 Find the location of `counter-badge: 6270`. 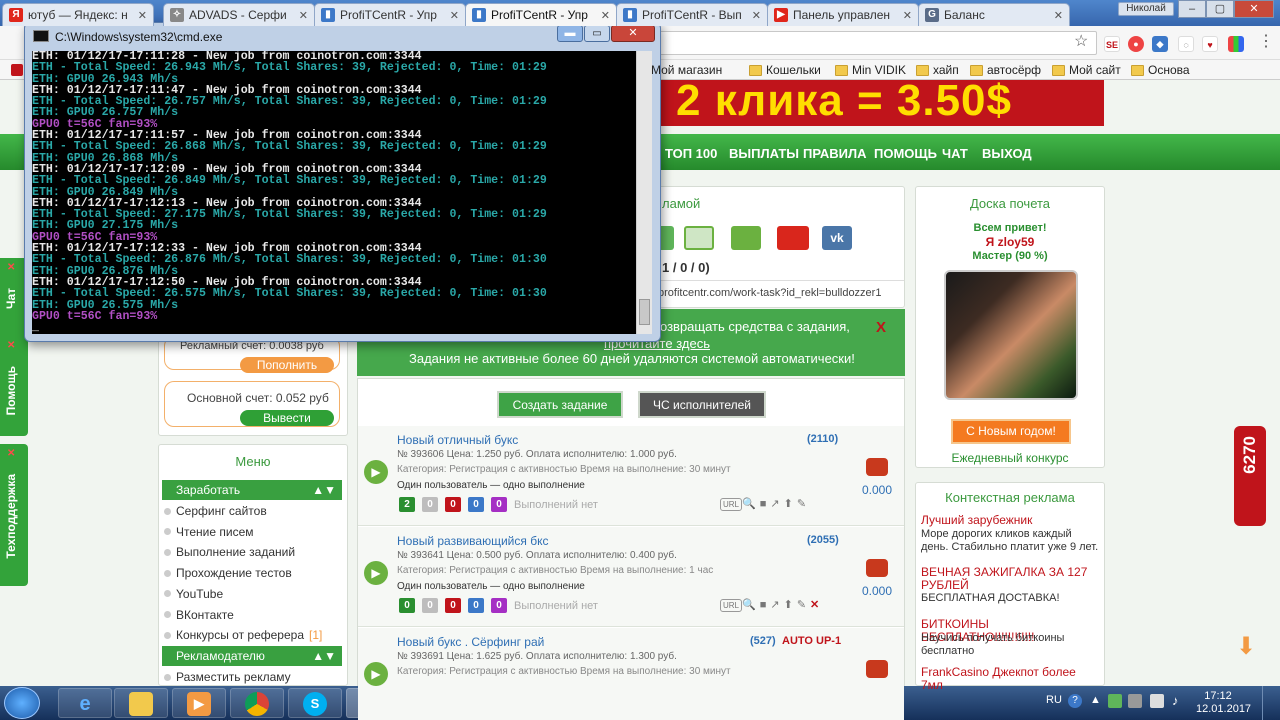

counter-badge: 6270 is located at coordinates (1250, 476).